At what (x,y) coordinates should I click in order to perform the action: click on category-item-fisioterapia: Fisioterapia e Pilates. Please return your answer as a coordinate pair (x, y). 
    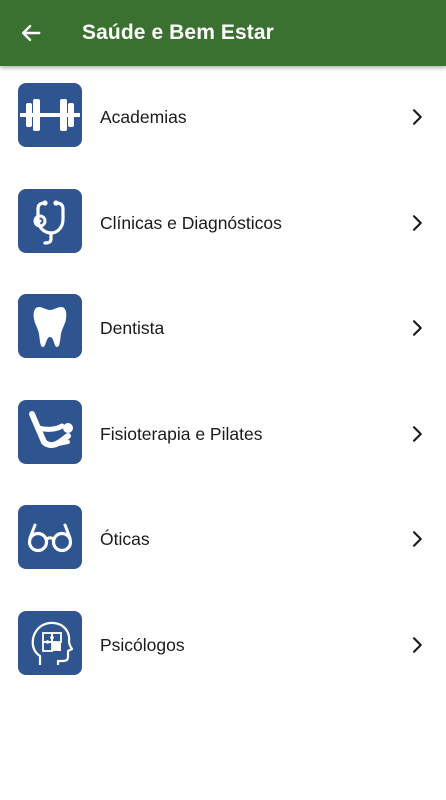
    Looking at the image, I should click on (223, 436).